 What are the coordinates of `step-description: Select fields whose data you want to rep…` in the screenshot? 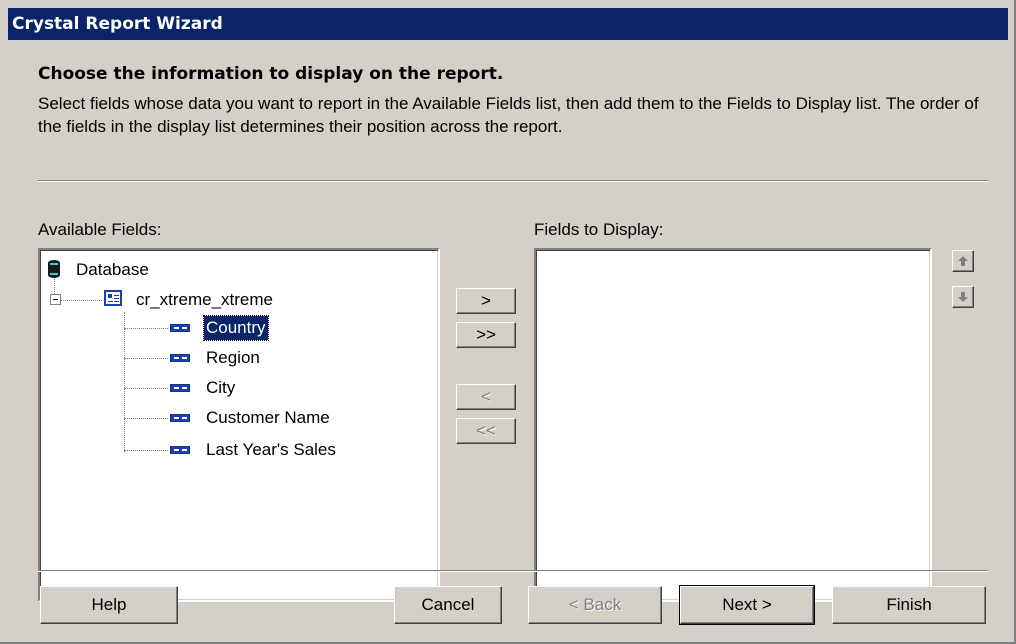 It's located at (508, 115).